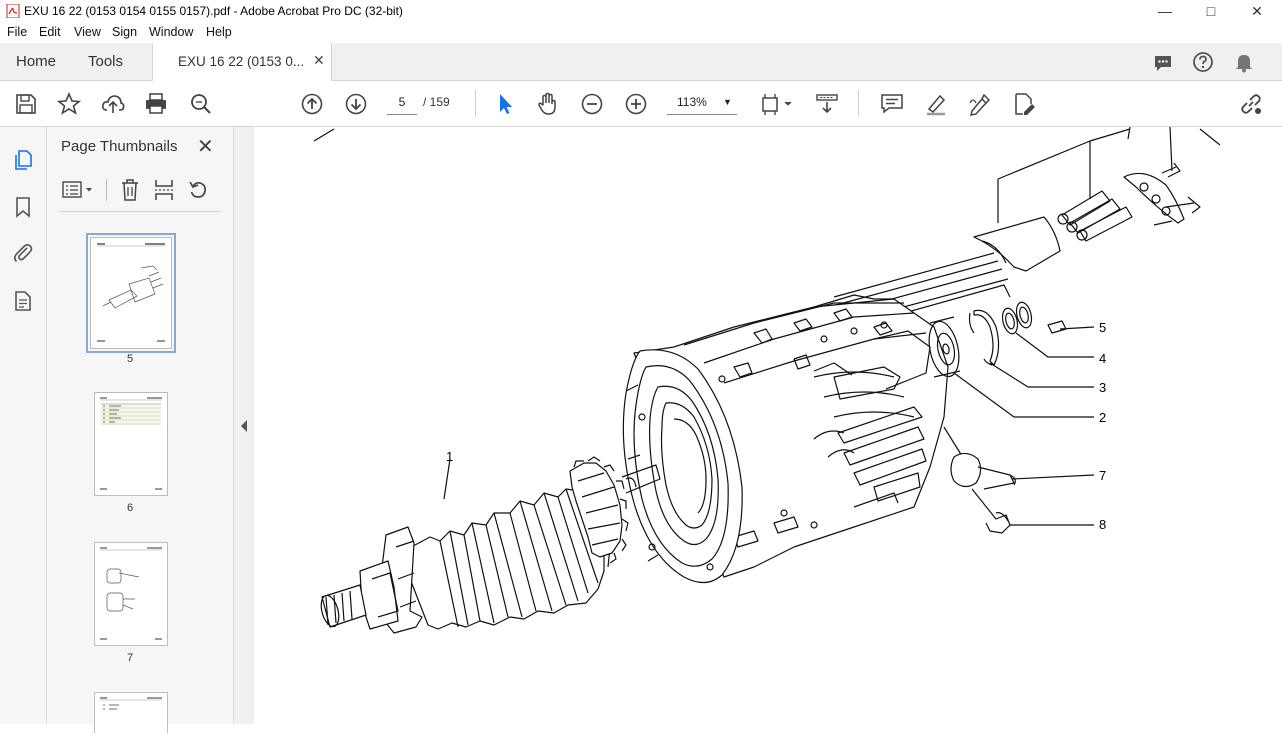 The image size is (1282, 736). I want to click on thumbnail-page-7-preview, so click(131, 593).